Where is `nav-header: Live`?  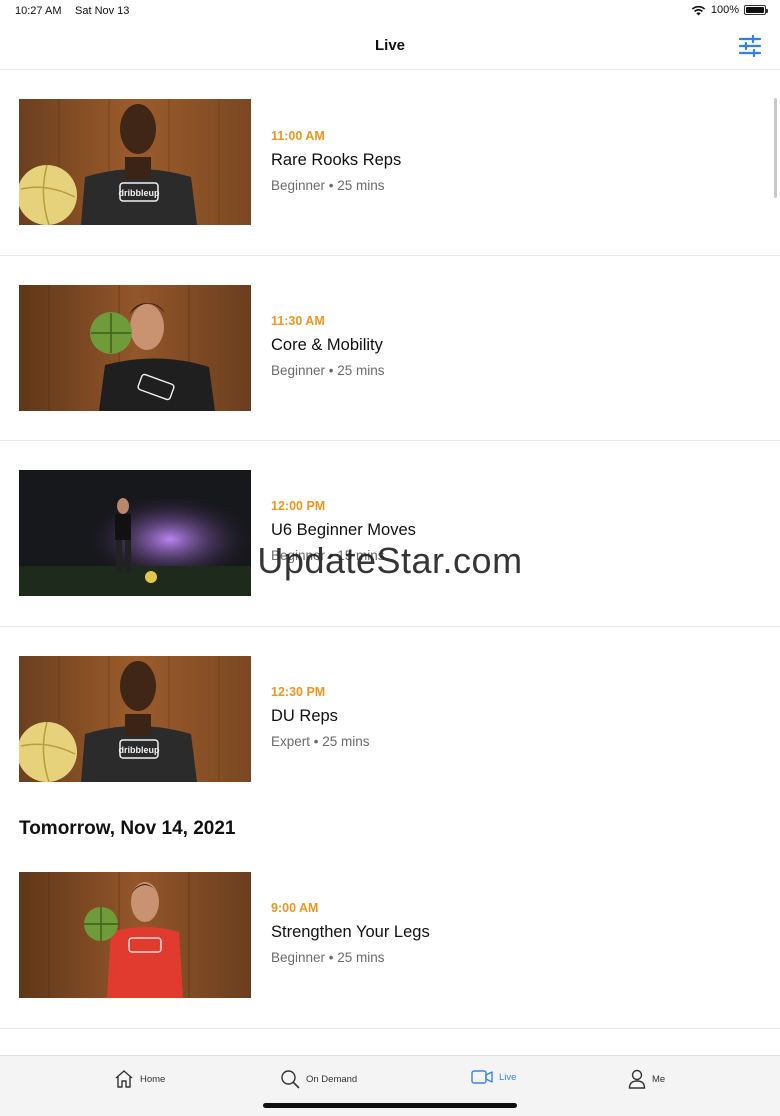 nav-header: Live is located at coordinates (390, 46).